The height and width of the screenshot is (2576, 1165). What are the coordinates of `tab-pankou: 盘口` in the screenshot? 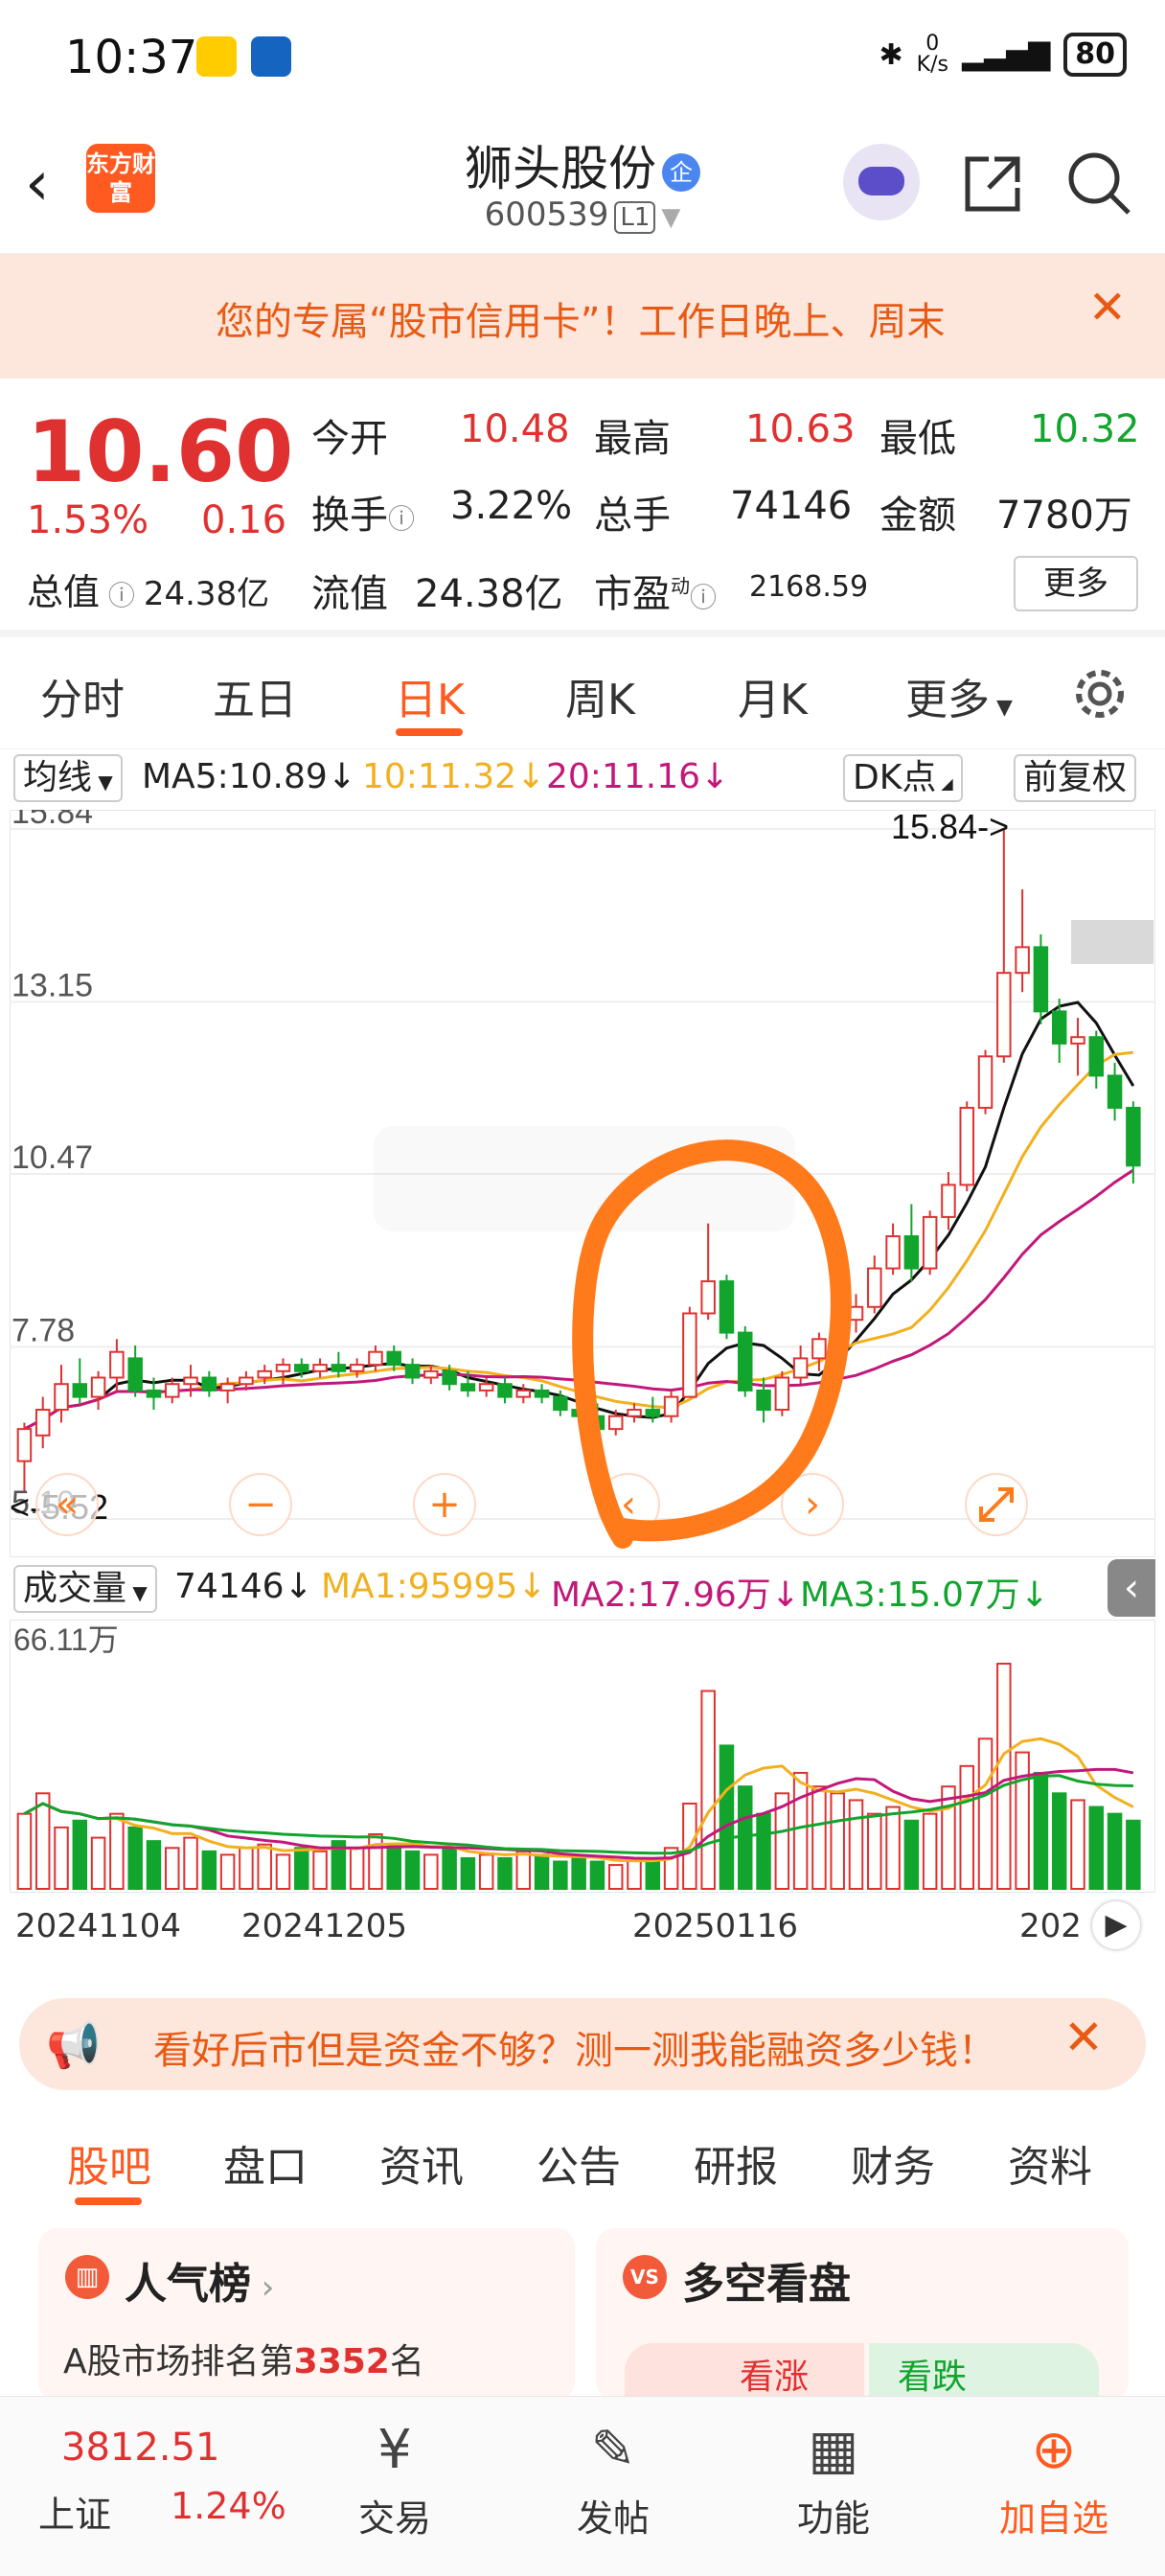 It's located at (265, 2163).